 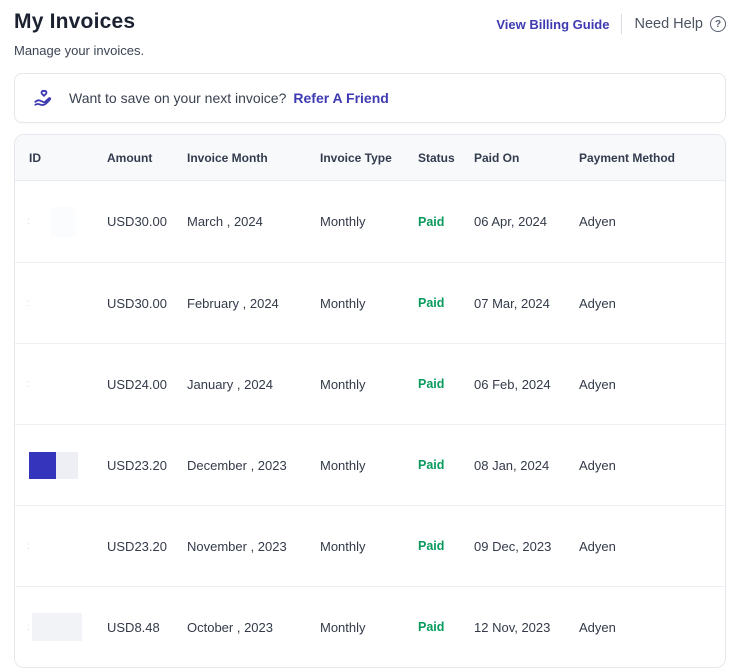 I want to click on id-highlight-box, so click(x=42, y=465).